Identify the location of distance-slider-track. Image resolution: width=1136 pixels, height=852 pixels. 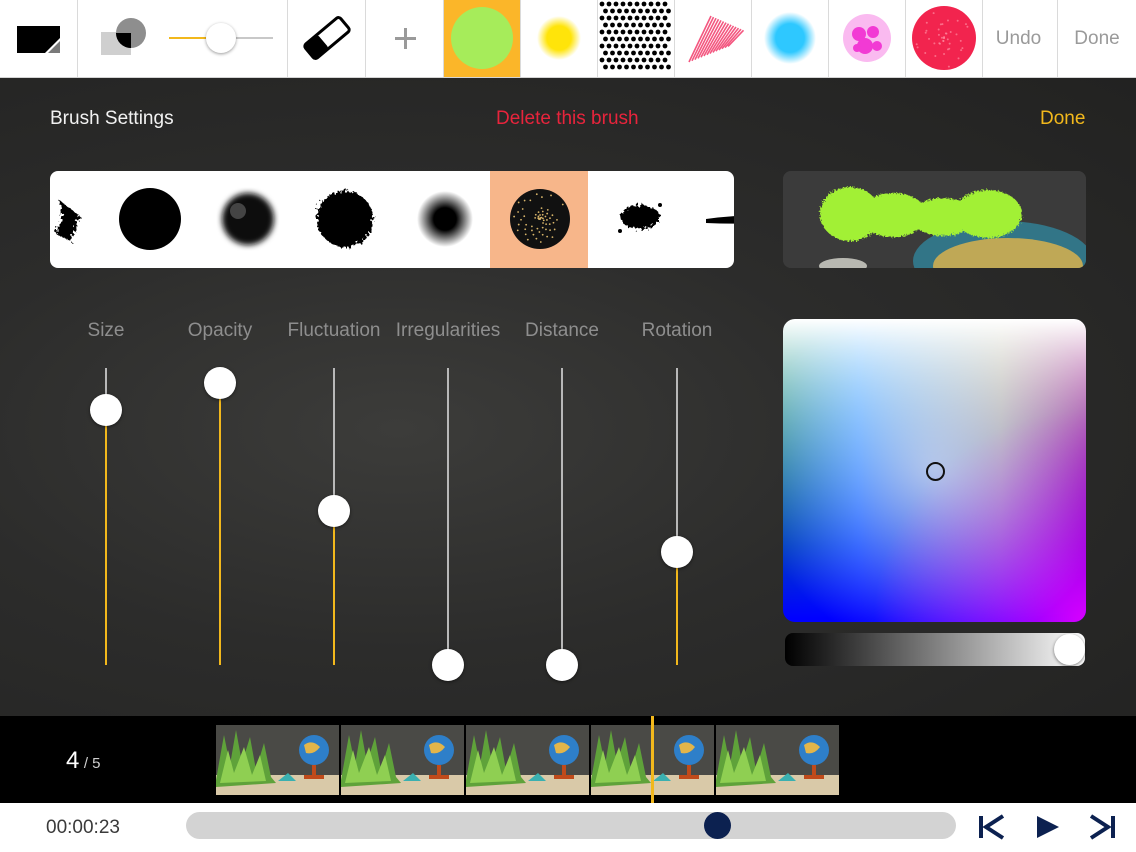
(562, 516).